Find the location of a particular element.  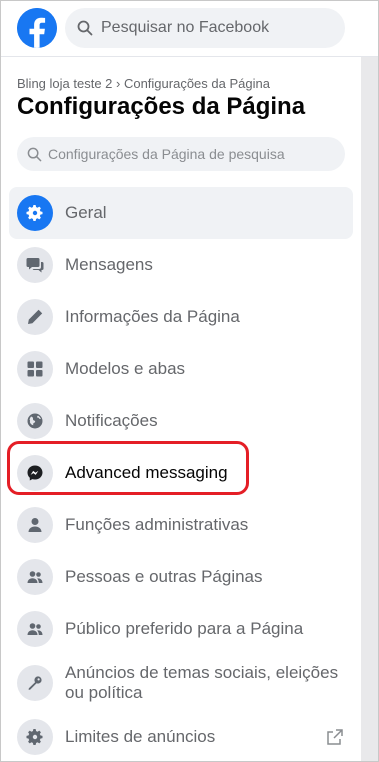

menu-label: Notificações is located at coordinates (111, 420).